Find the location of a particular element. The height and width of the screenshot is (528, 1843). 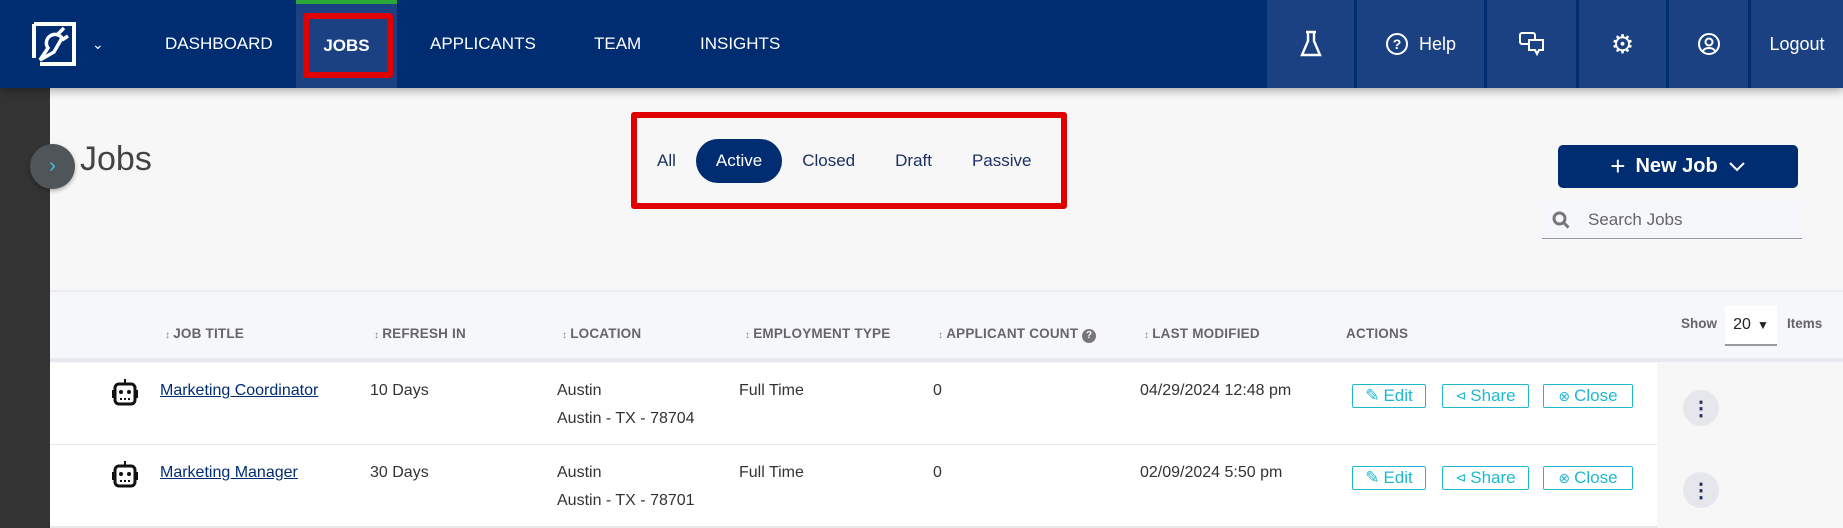

logo is located at coordinates (54, 44).